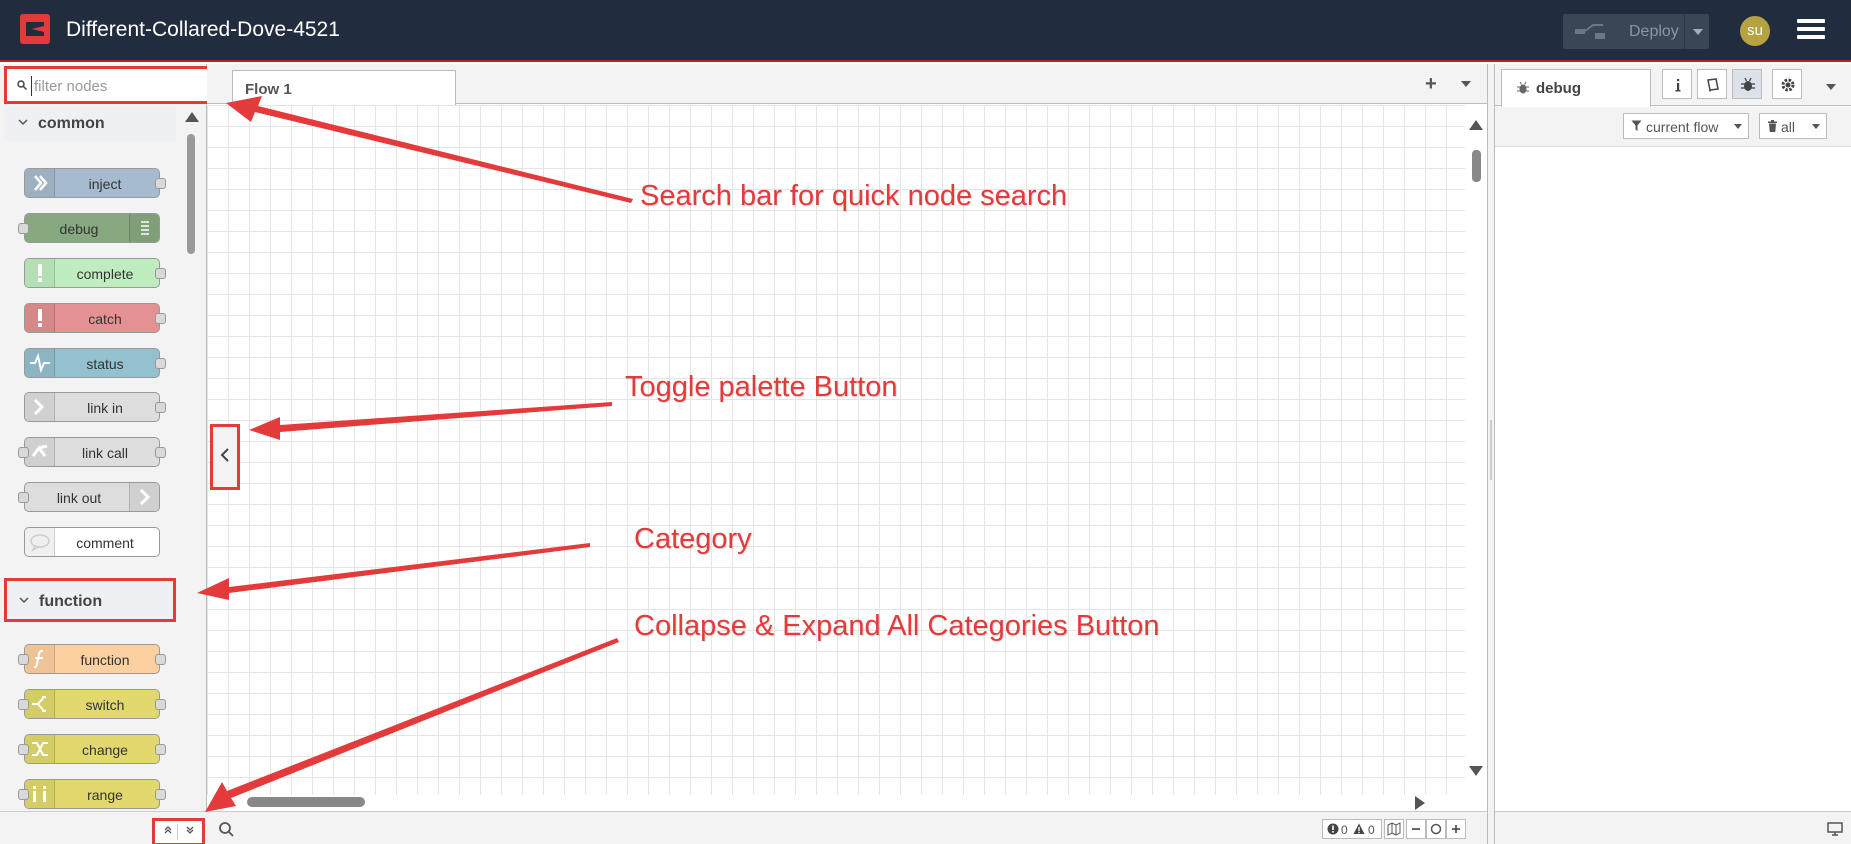 The height and width of the screenshot is (844, 1851). I want to click on category-header-common: common, so click(90, 124).